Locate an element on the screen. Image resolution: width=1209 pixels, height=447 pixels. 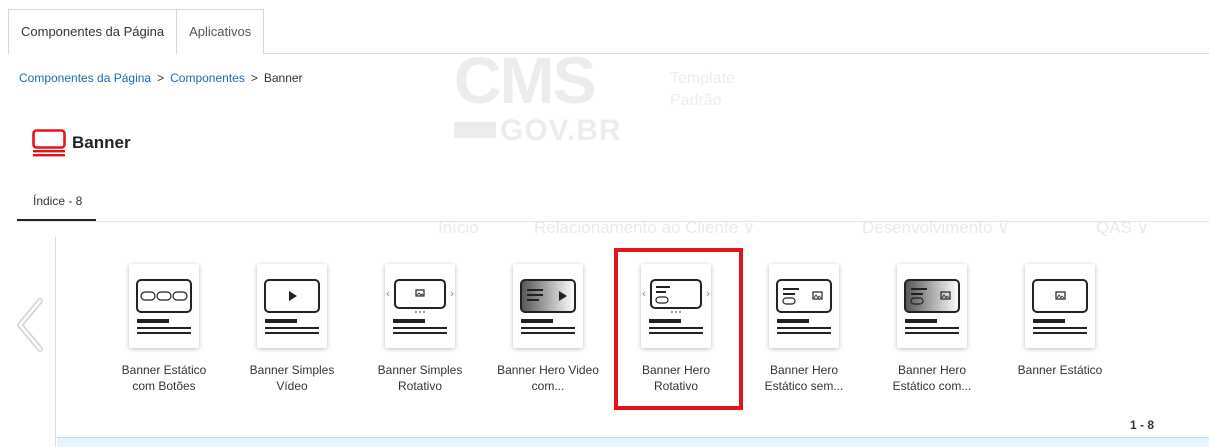
info-bar is located at coordinates (633, 442).